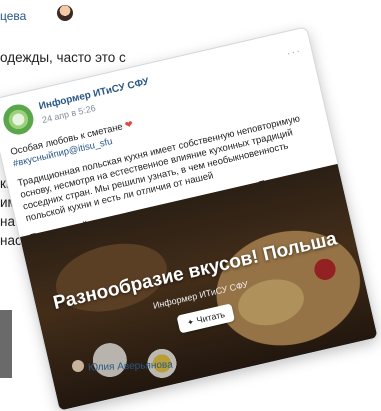 The width and height of the screenshot is (381, 411). What do you see at coordinates (65, 13) in the screenshot?
I see `author-emoji-icon` at bounding box center [65, 13].